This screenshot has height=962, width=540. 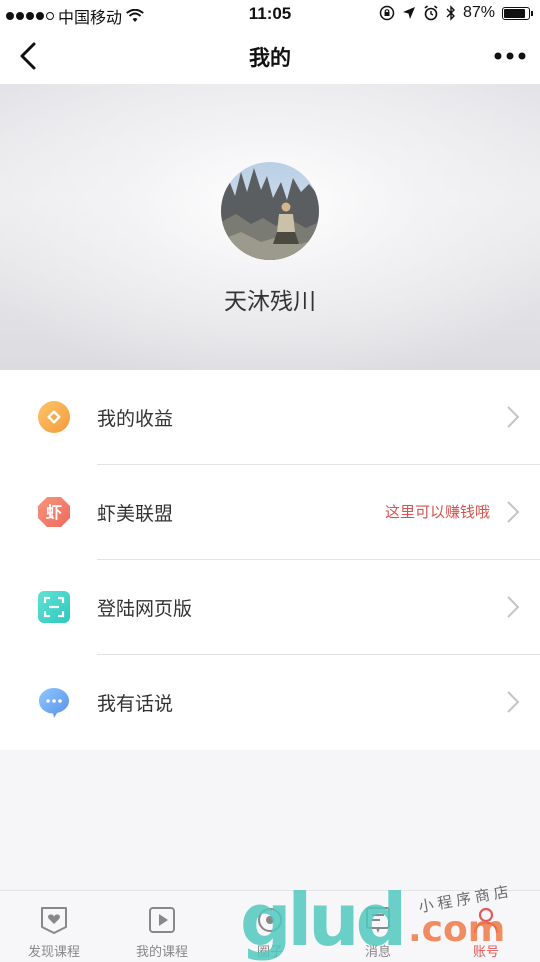 What do you see at coordinates (161, 951) in the screenshot?
I see `tab-label-my-courses: 我的课程` at bounding box center [161, 951].